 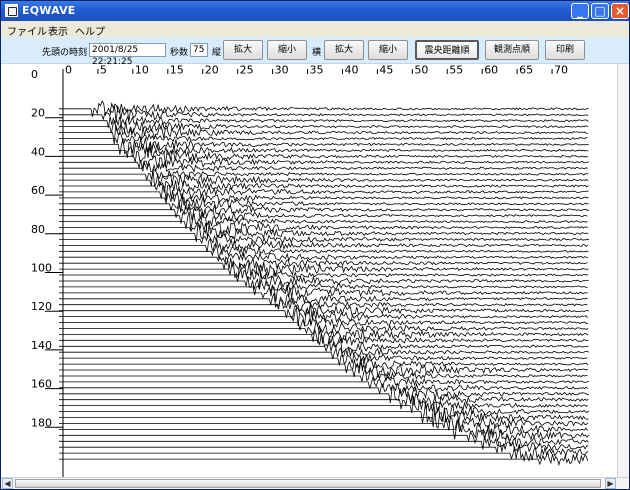 What do you see at coordinates (38, 190) in the screenshot?
I see `y-tick-label: 60` at bounding box center [38, 190].